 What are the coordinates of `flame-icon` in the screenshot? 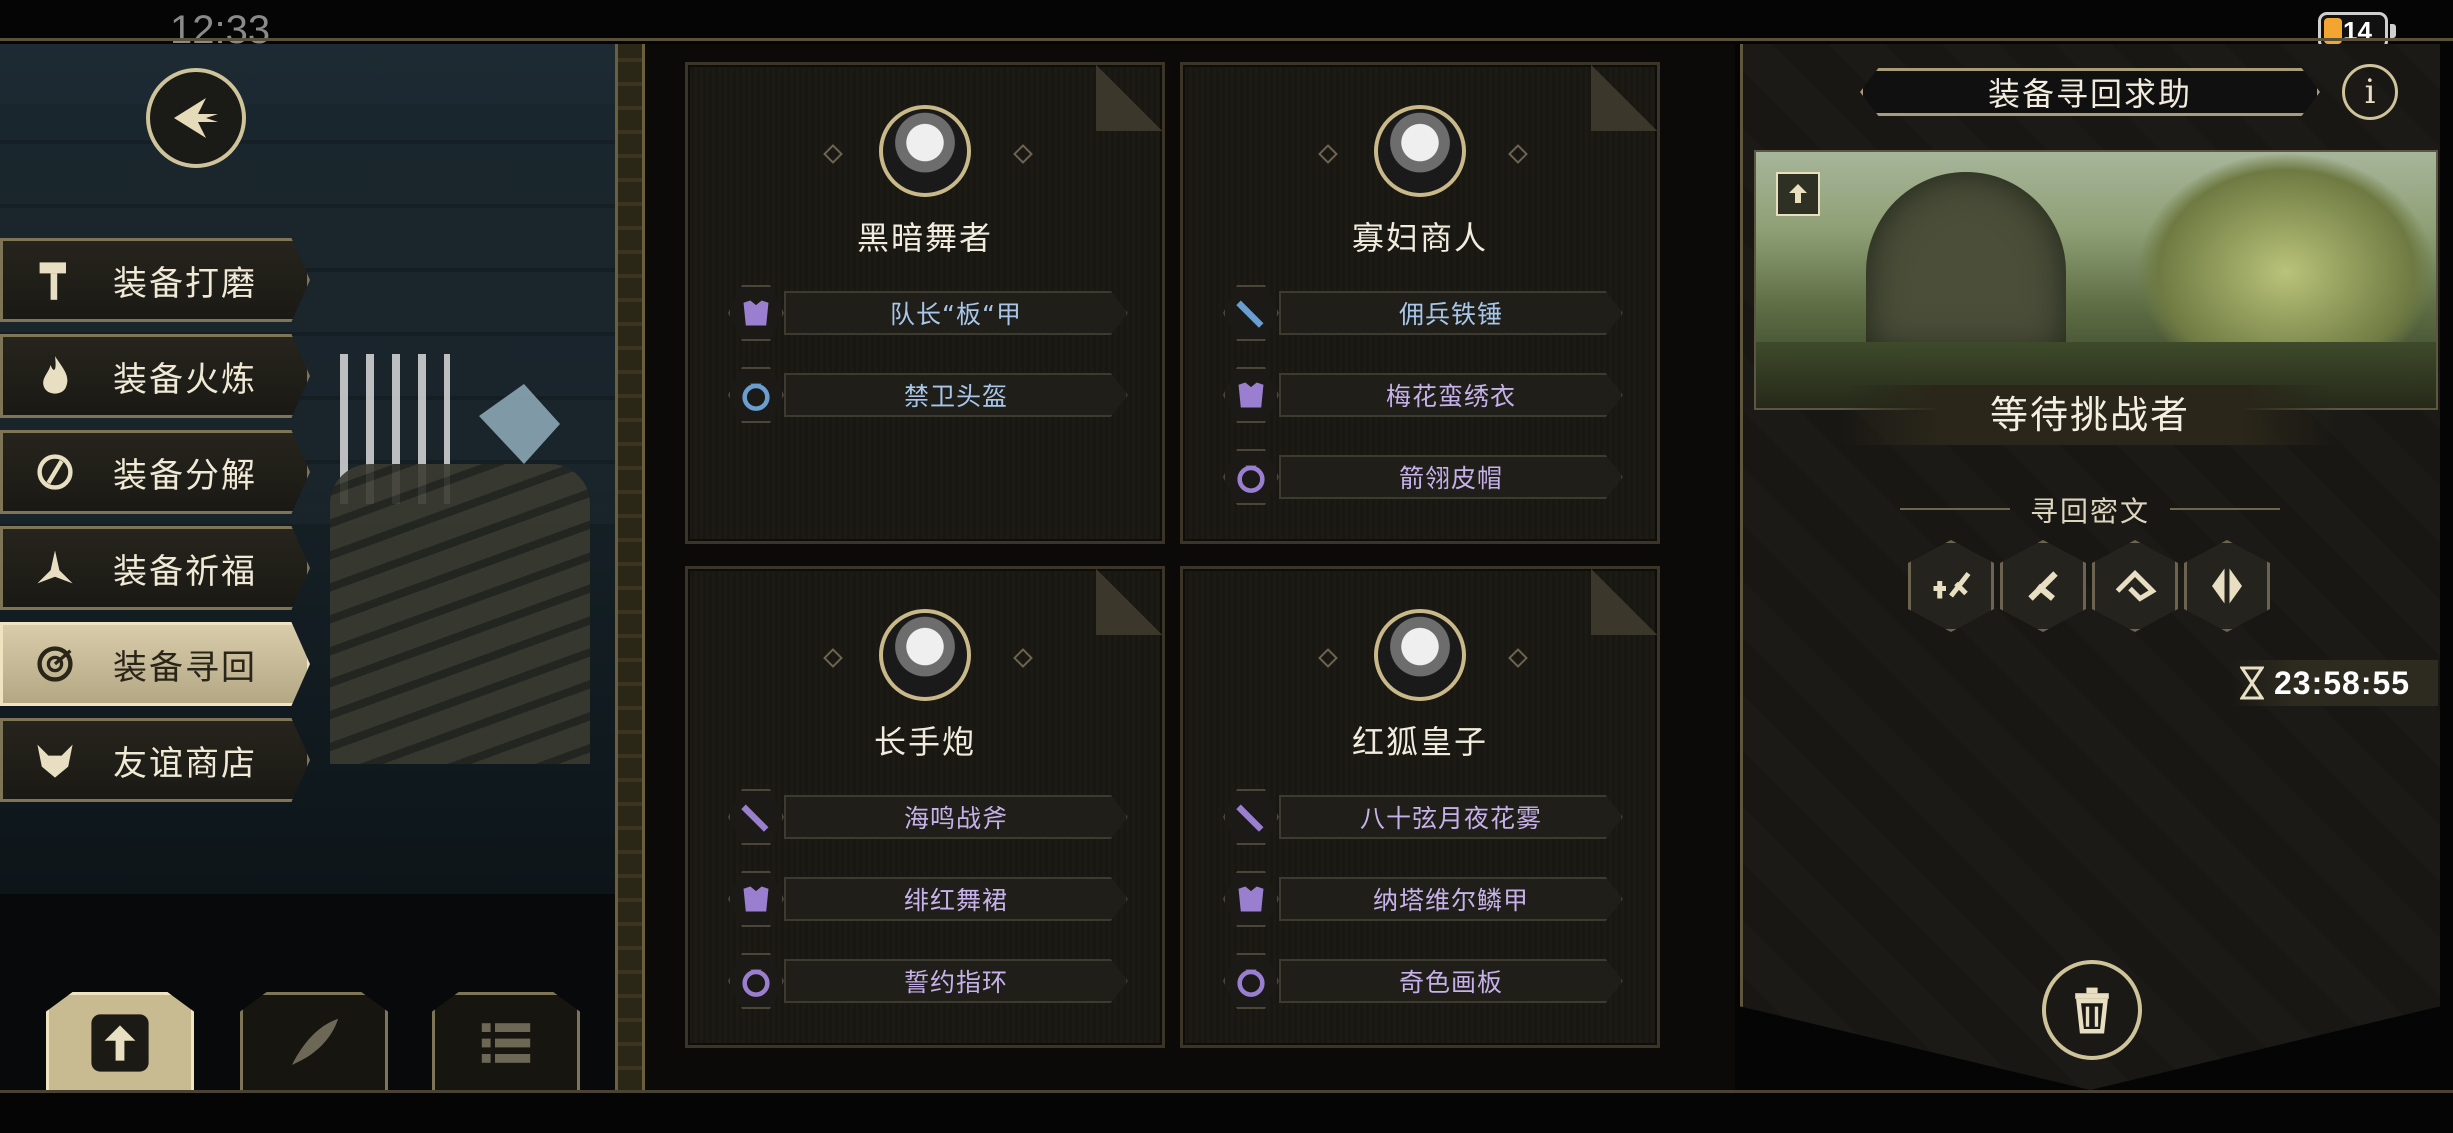 It's located at (55, 376).